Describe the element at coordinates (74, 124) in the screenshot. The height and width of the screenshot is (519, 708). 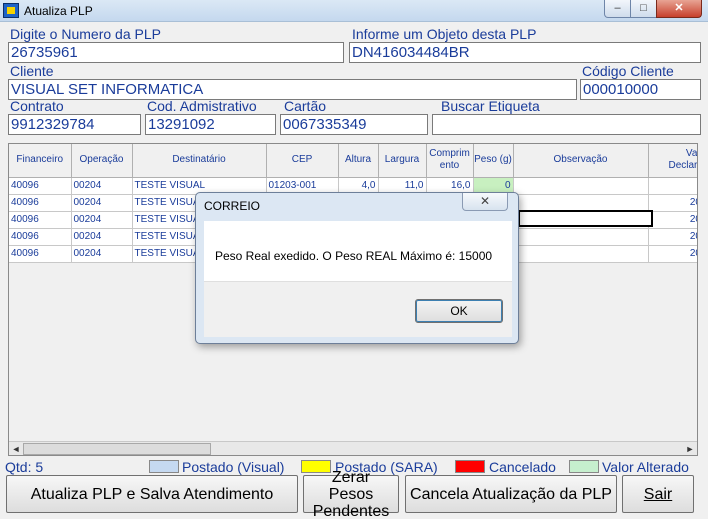
I see `contrato-field: 9912329784` at that location.